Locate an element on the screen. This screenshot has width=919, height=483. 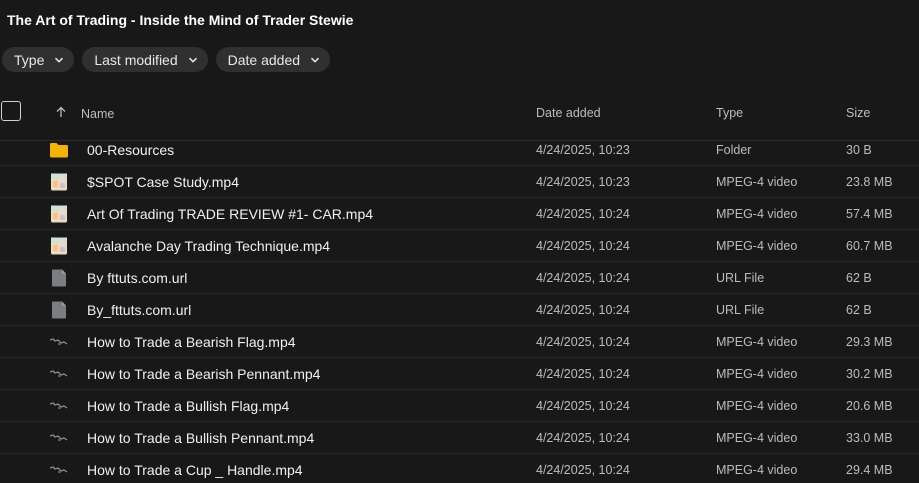
last-modified-filter-button: Last modified is located at coordinates (145, 59).